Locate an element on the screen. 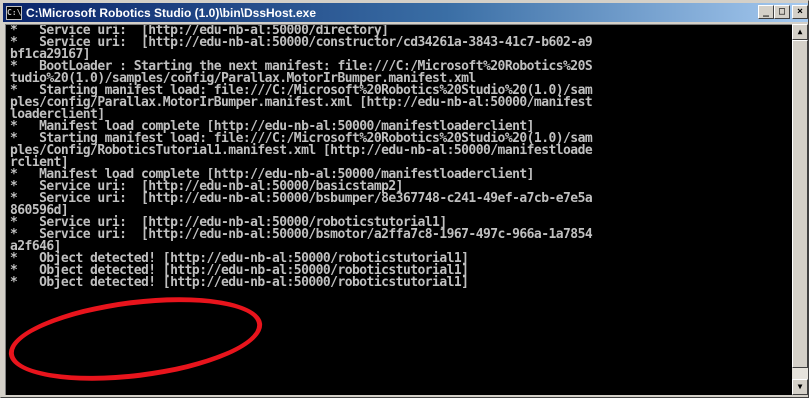  console-window-icon: C:\ is located at coordinates (14, 12).